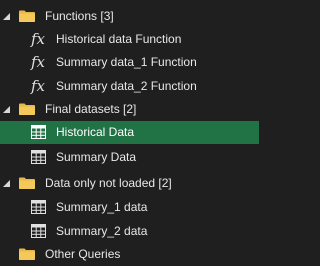  What do you see at coordinates (129, 16) in the screenshot?
I see `group-functions: Functions [3]` at bounding box center [129, 16].